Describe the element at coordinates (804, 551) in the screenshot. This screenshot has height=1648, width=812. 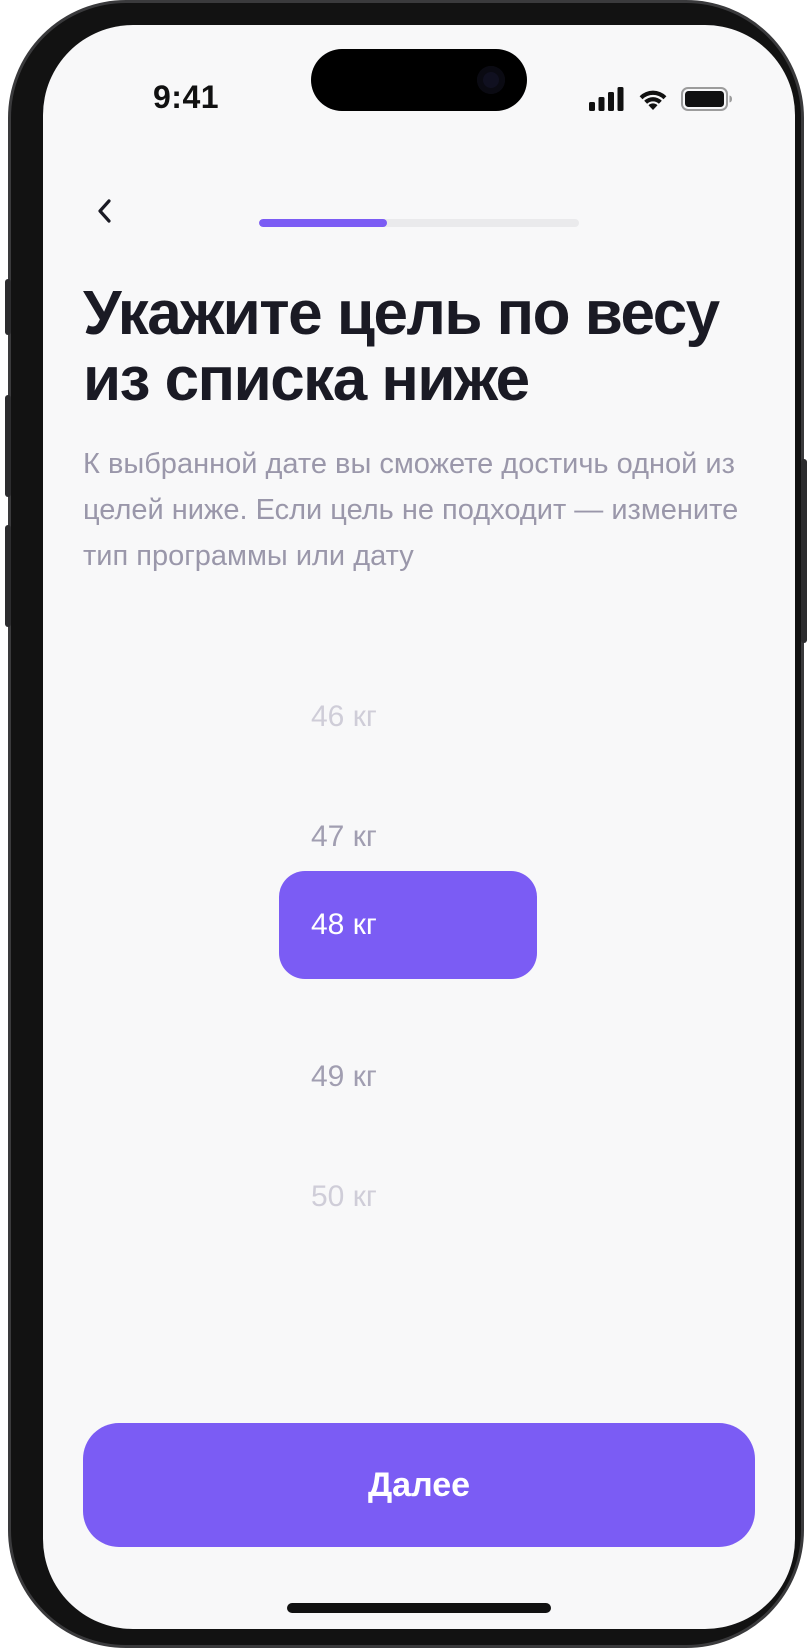
I see `power-button` at that location.